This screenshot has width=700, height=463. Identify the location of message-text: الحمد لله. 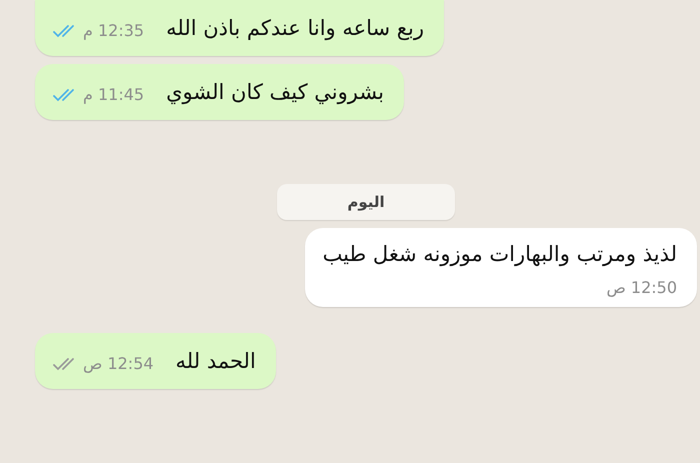
(216, 361).